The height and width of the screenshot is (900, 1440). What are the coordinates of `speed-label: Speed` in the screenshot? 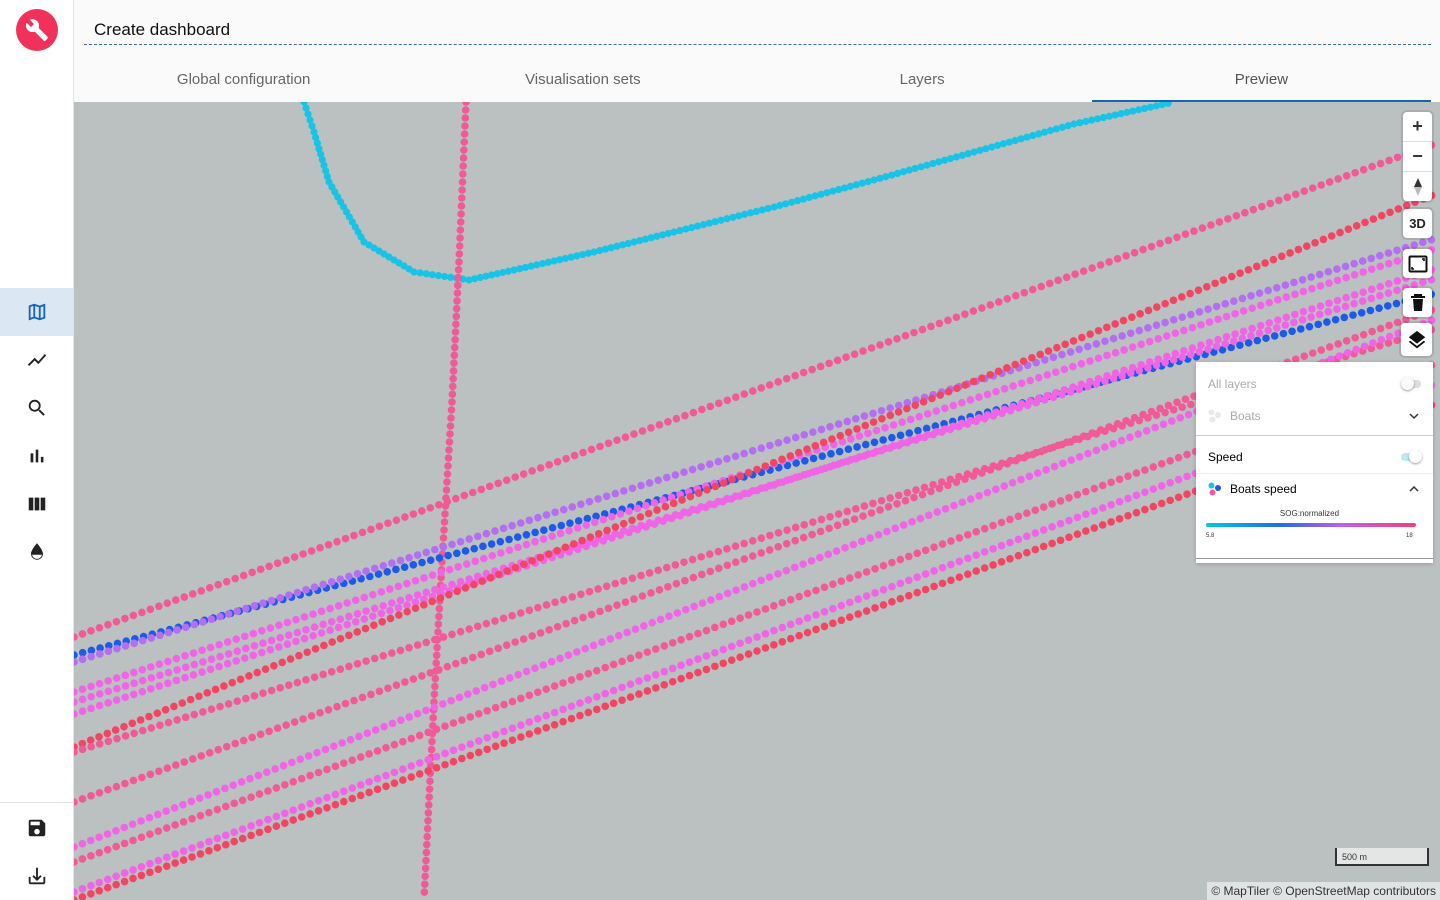 It's located at (1225, 457).